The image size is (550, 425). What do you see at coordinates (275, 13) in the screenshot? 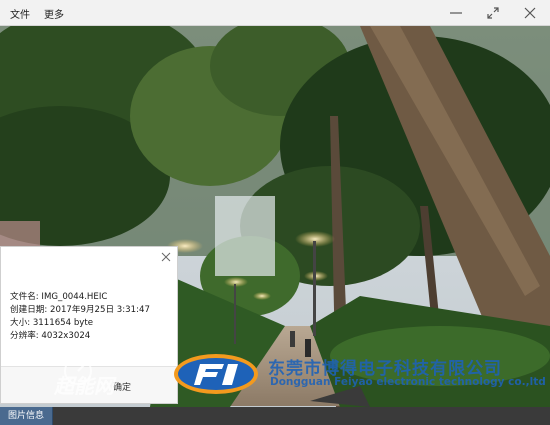
I see `title-bar: 文件 更多` at bounding box center [275, 13].